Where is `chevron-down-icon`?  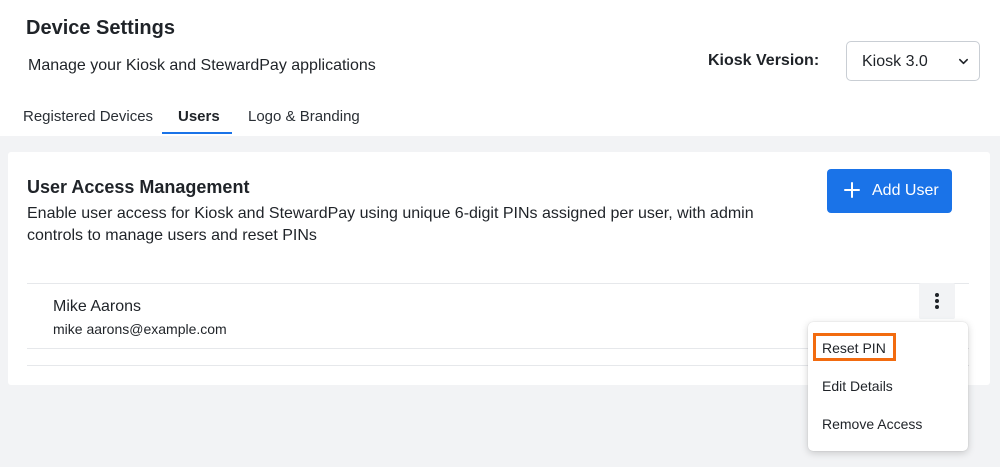 chevron-down-icon is located at coordinates (963, 61).